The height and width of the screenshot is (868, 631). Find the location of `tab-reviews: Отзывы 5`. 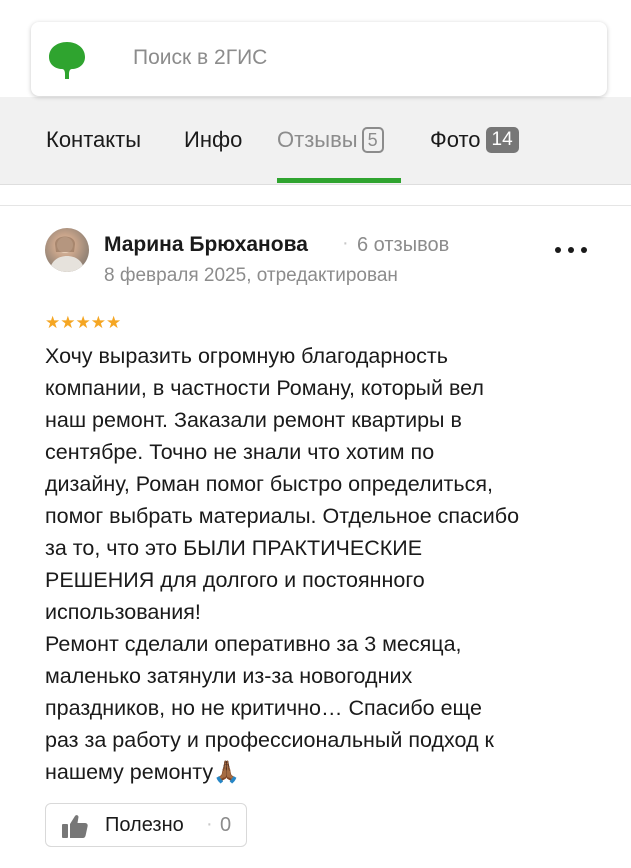

tab-reviews: Отзывы 5 is located at coordinates (330, 140).